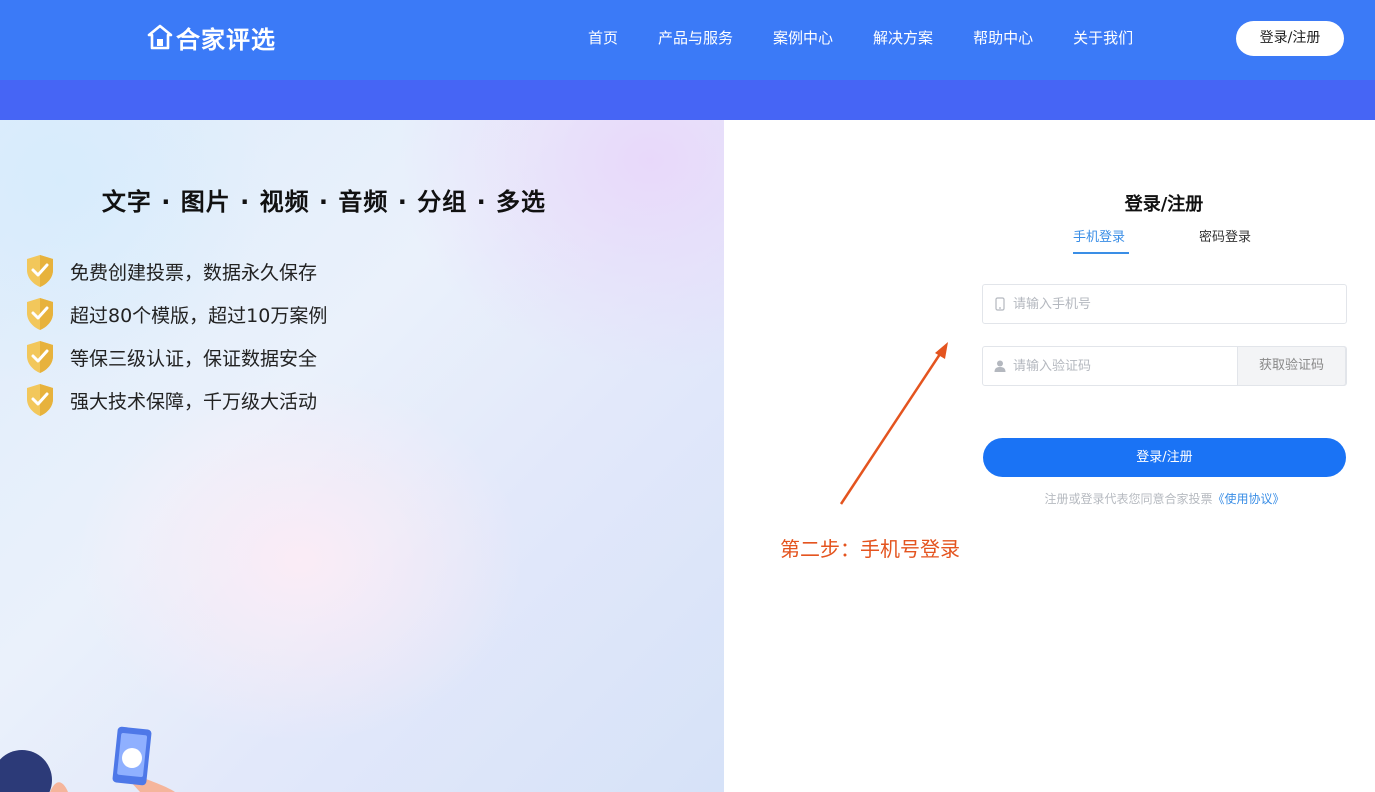 The image size is (1375, 792). Describe the element at coordinates (324, 202) in the screenshot. I see `hero-title: 文字 · 图片 · 视频 · 音频 · 分组 · 多选` at that location.